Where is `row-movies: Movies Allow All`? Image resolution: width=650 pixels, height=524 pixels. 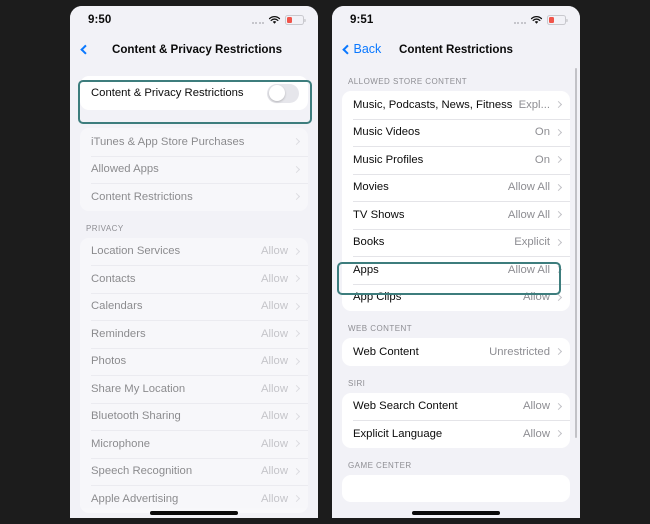 row-movies: Movies Allow All is located at coordinates (456, 187).